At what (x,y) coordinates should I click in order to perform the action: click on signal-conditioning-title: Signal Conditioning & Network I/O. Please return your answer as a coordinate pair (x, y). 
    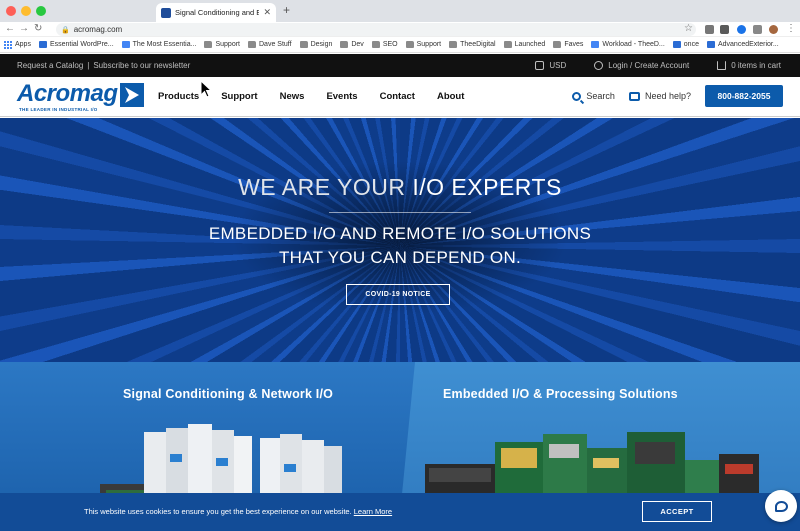
    Looking at the image, I should click on (228, 394).